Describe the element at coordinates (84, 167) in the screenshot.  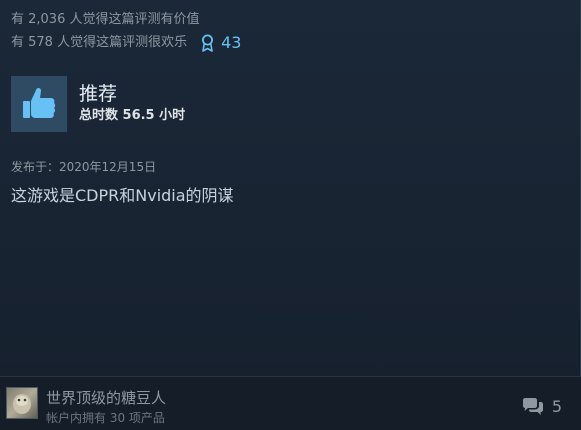
I see `posted-date: 发布于：2020年12月15日` at that location.